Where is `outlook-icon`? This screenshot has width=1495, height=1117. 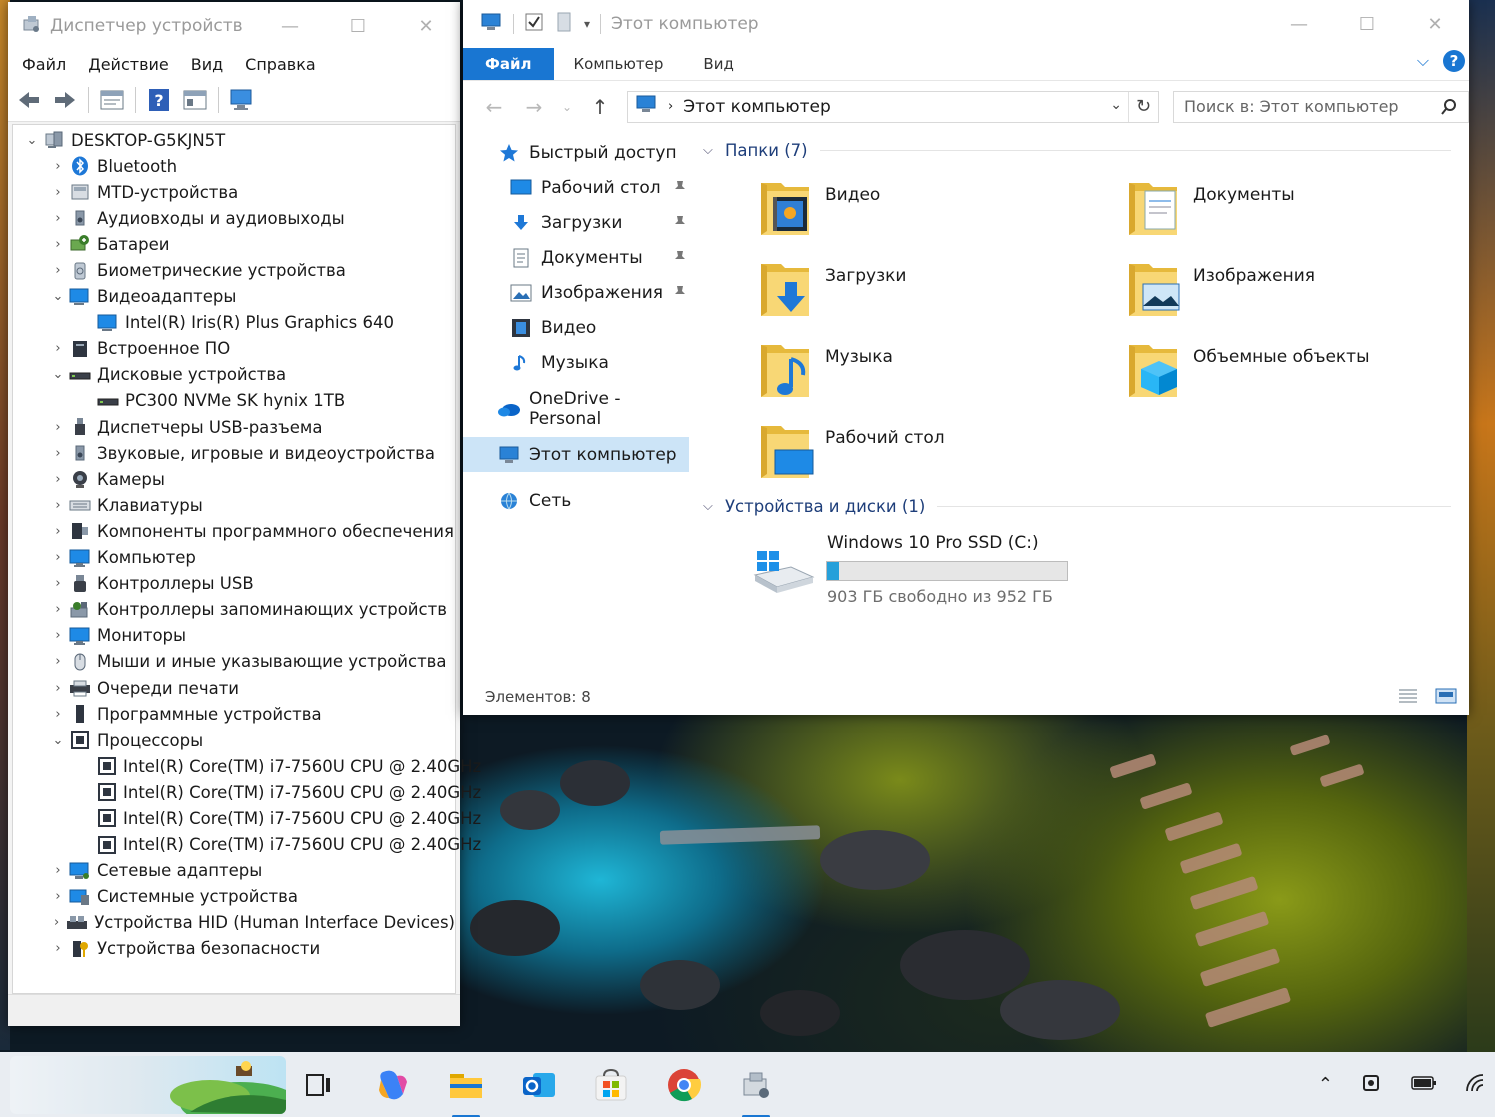
outlook-icon is located at coordinates (539, 1085).